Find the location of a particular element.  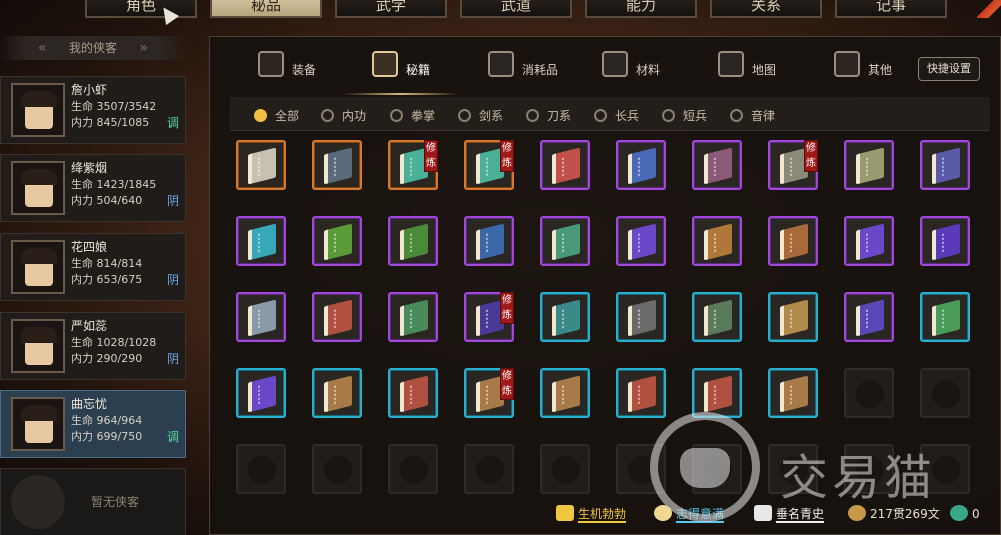

tab-ability: 能力 is located at coordinates (641, 9).